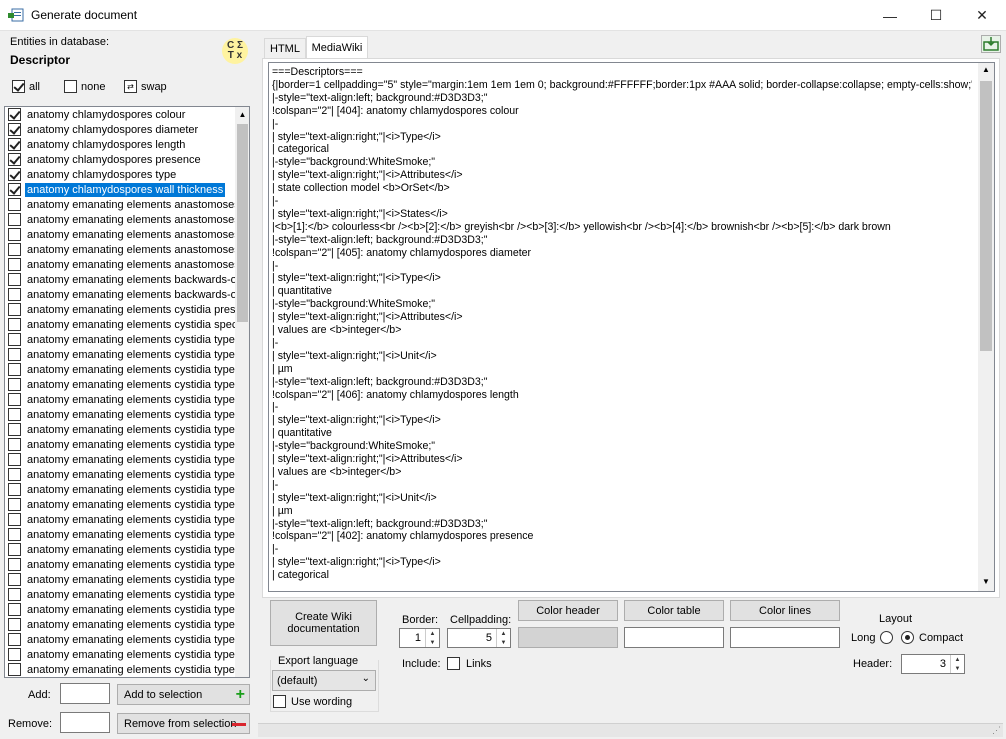  What do you see at coordinates (936, 15) in the screenshot?
I see `maximize-button: ☐` at bounding box center [936, 15].